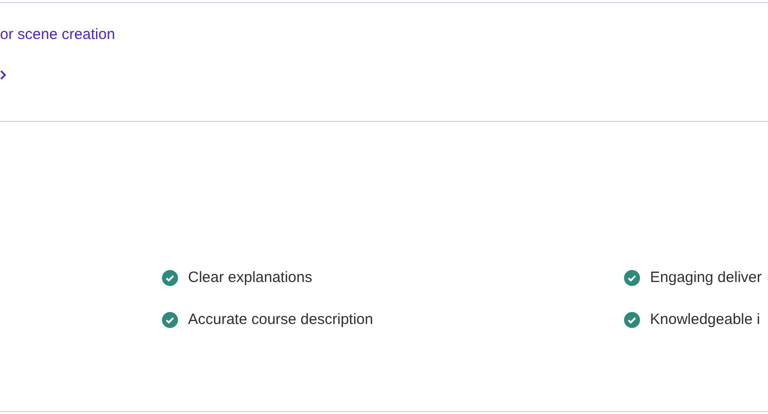 This screenshot has width=768, height=414. What do you see at coordinates (705, 320) in the screenshot?
I see `highlight-label: Knowledgeable i` at bounding box center [705, 320].